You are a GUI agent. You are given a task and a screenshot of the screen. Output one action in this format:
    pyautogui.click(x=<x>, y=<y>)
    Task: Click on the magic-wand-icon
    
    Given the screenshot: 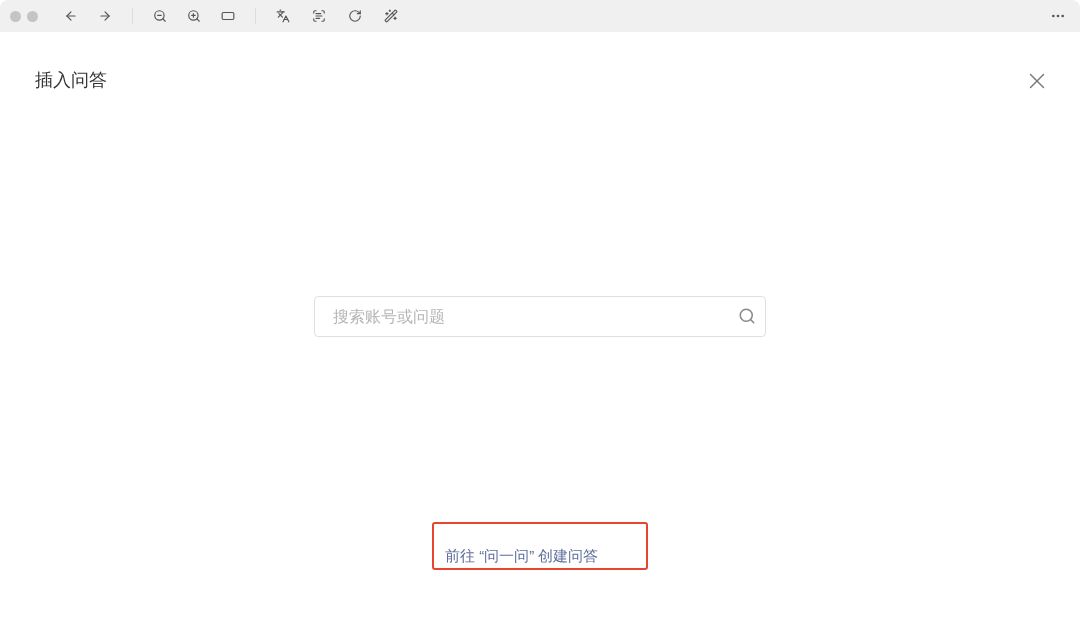 What is the action you would take?
    pyautogui.click(x=391, y=16)
    